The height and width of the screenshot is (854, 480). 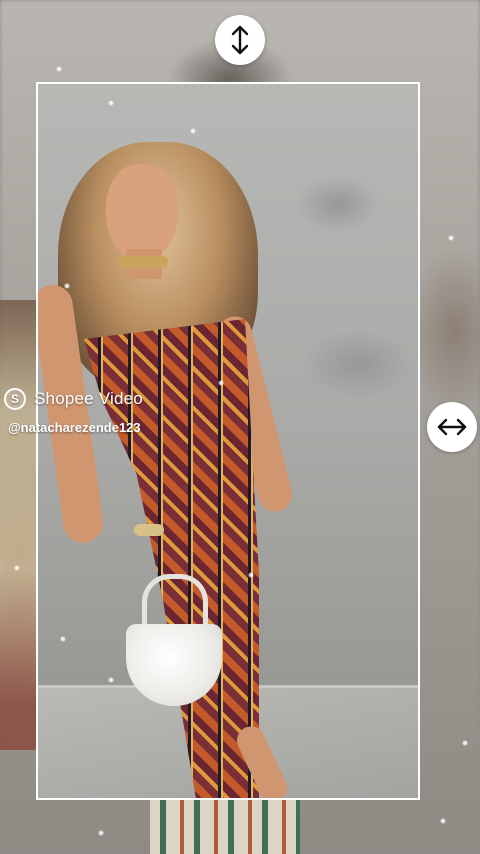 I want to click on shopee-video-watermark: S Shopee Video @natacharezende123, so click(x=73, y=411).